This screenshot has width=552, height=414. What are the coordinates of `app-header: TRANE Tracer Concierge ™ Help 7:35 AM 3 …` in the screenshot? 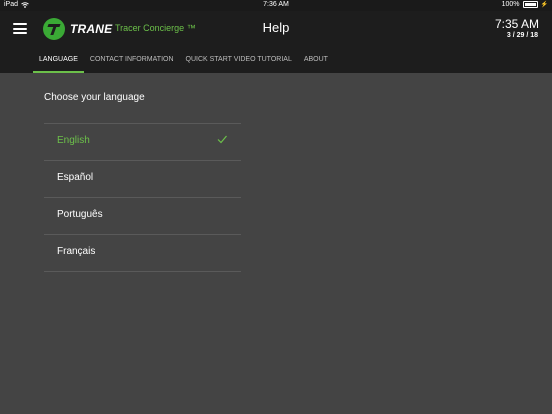 It's located at (276, 42).